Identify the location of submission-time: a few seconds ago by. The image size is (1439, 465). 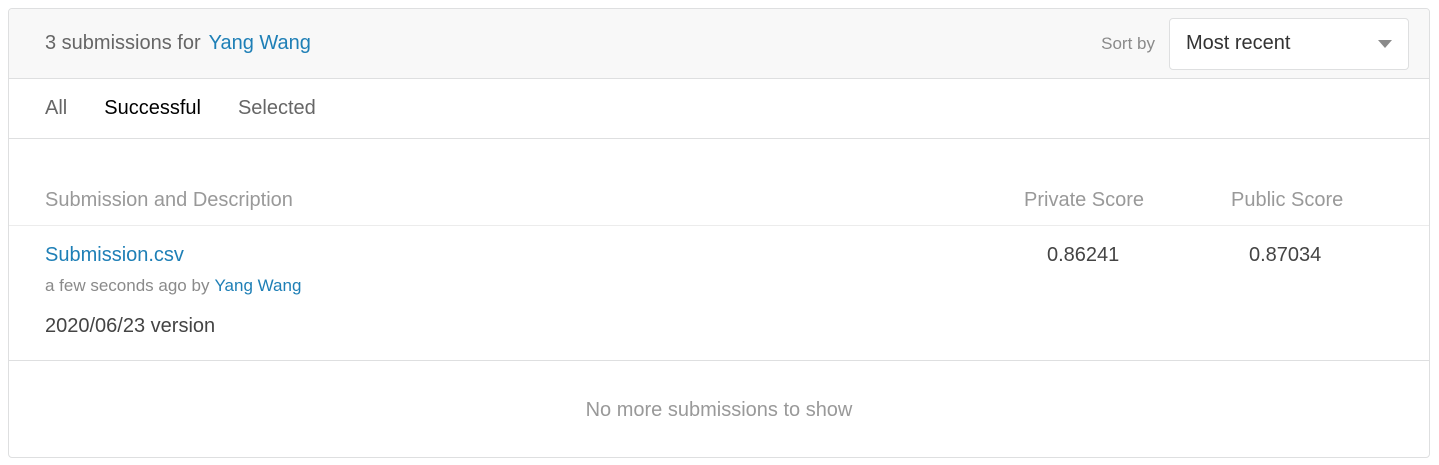
(127, 285).